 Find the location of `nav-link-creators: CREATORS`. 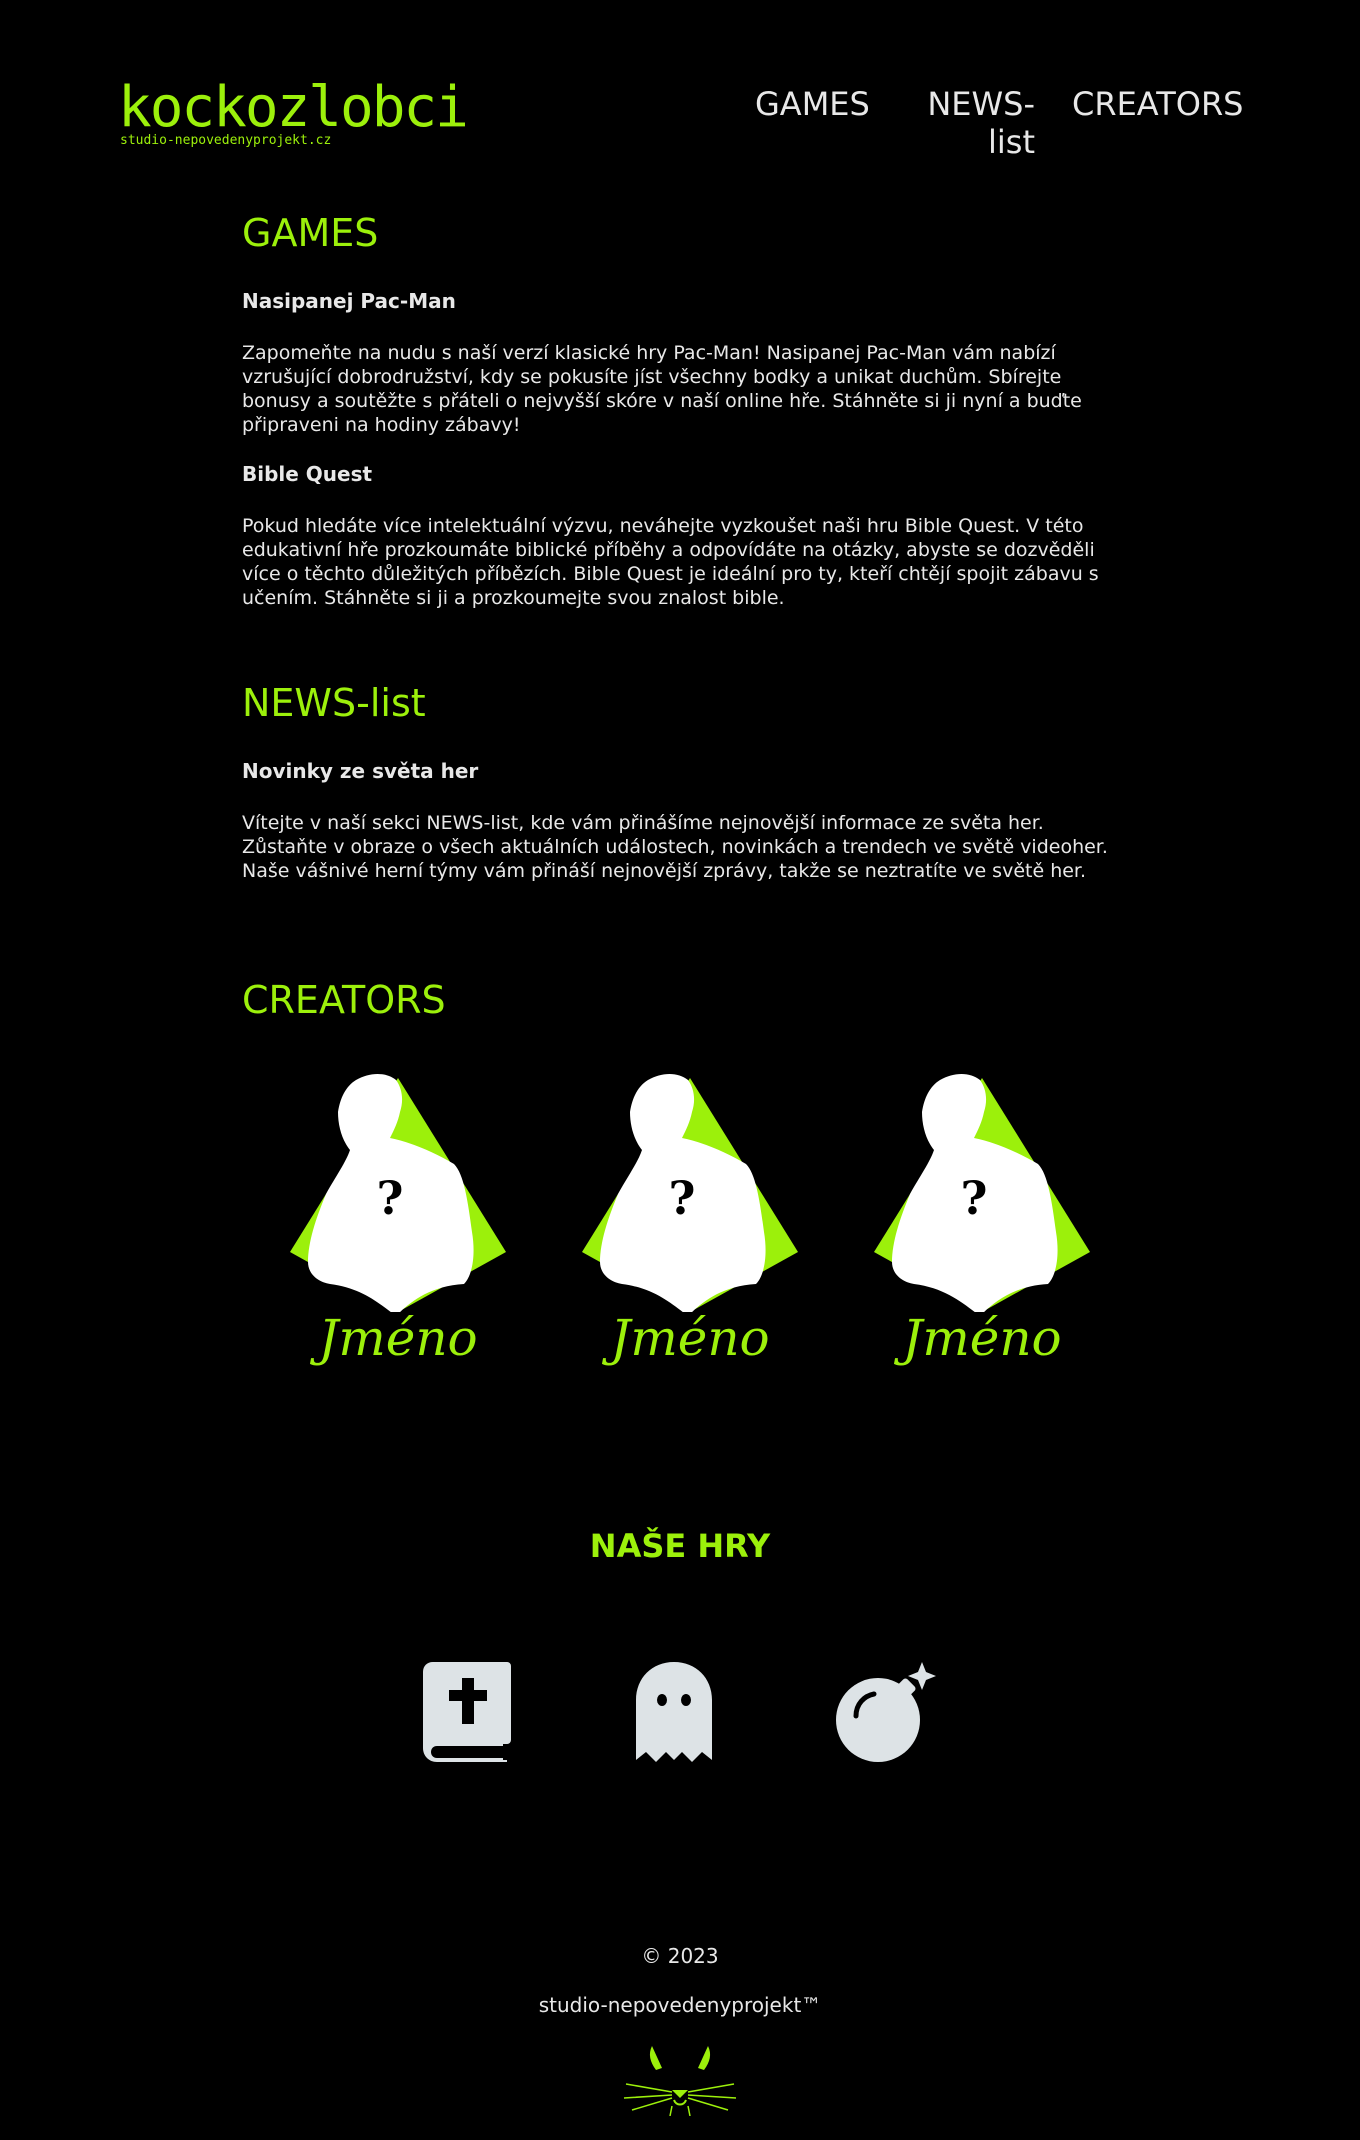

nav-link-creators: CREATORS is located at coordinates (1157, 104).